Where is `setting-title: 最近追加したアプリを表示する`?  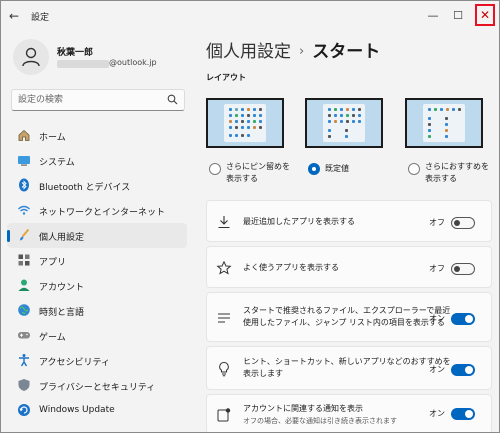 setting-title: 最近追加したアプリを表示する is located at coordinates (299, 221).